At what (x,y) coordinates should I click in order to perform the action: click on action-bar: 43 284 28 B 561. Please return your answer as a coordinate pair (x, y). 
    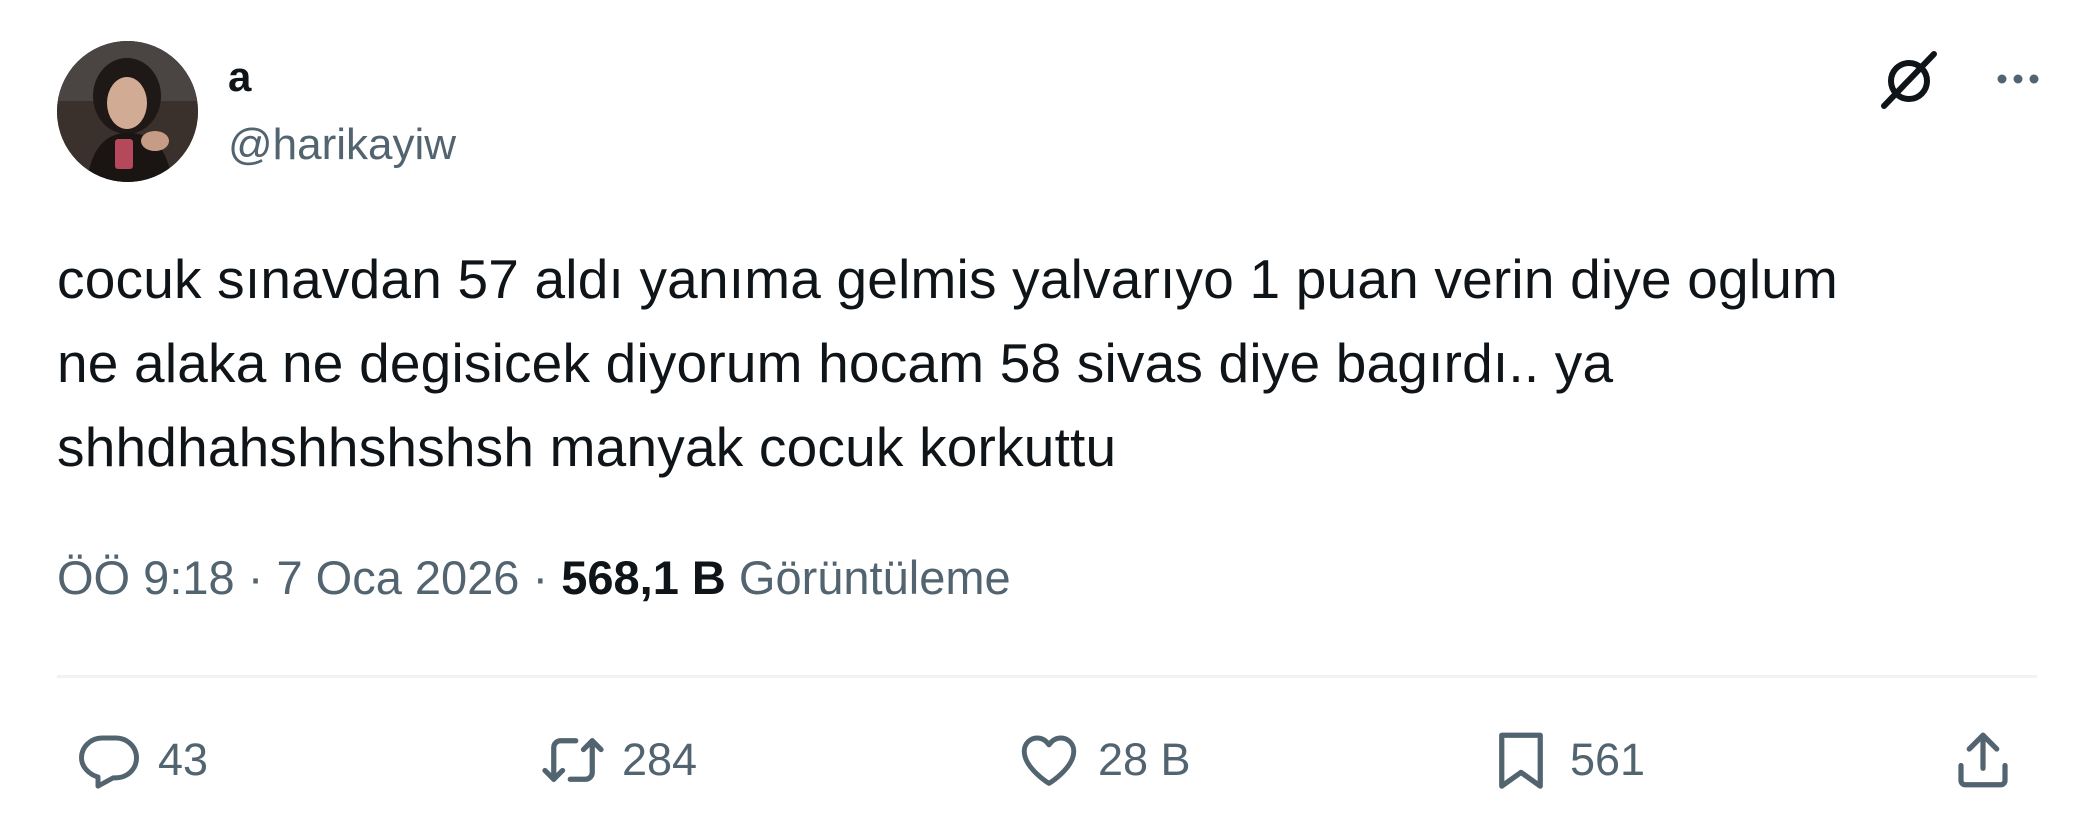
    Looking at the image, I should click on (1047, 760).